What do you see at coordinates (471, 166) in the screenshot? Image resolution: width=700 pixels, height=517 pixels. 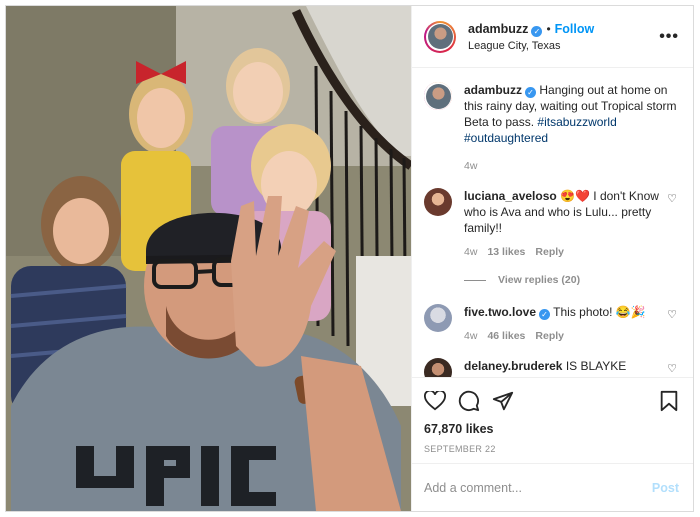 I see `caption-time: 4w` at bounding box center [471, 166].